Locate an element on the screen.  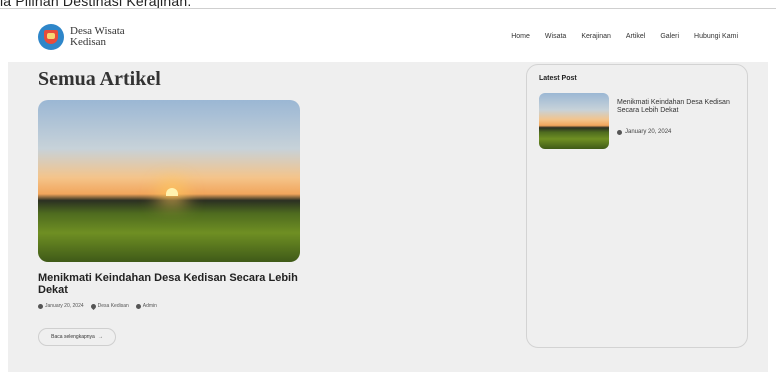
article-date-text: January 20, 2024 is located at coordinates (64, 306).